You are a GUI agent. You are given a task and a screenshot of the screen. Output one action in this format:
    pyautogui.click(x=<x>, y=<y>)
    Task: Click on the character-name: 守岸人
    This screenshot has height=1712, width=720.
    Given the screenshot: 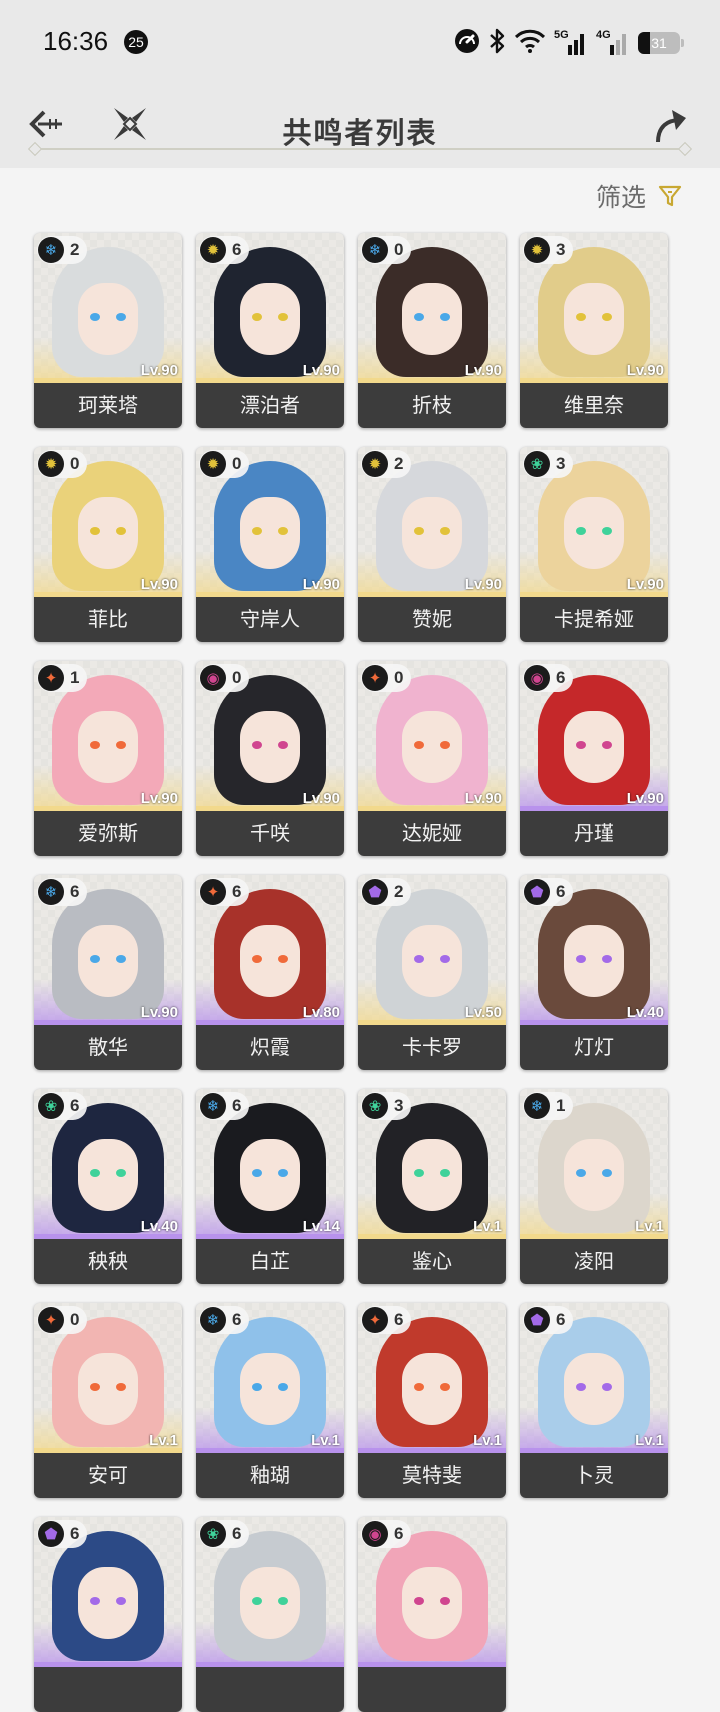 What is the action you would take?
    pyautogui.click(x=270, y=619)
    